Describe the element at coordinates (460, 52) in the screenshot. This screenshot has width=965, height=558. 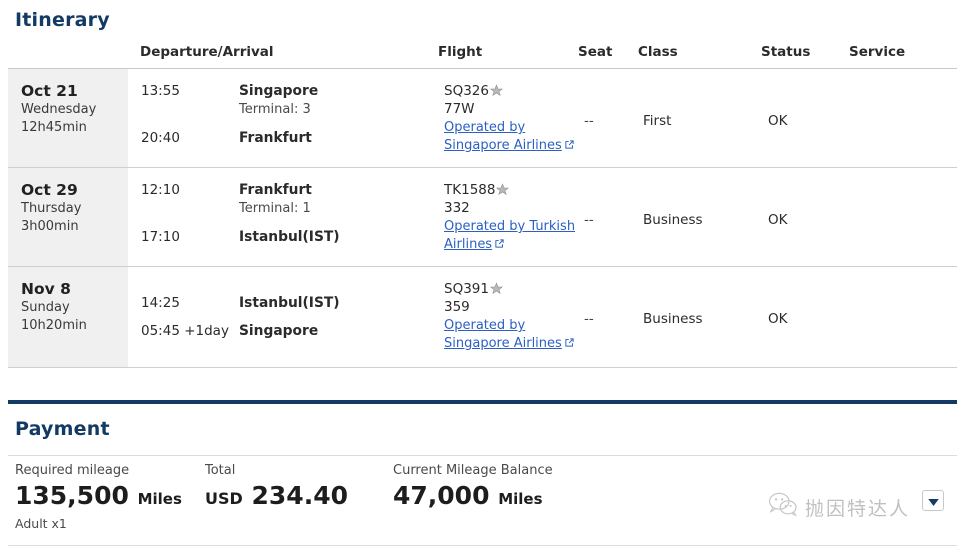
I see `column-header-flight: Flight` at that location.